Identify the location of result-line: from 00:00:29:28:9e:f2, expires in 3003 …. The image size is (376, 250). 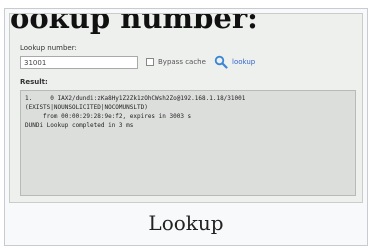
(108, 116).